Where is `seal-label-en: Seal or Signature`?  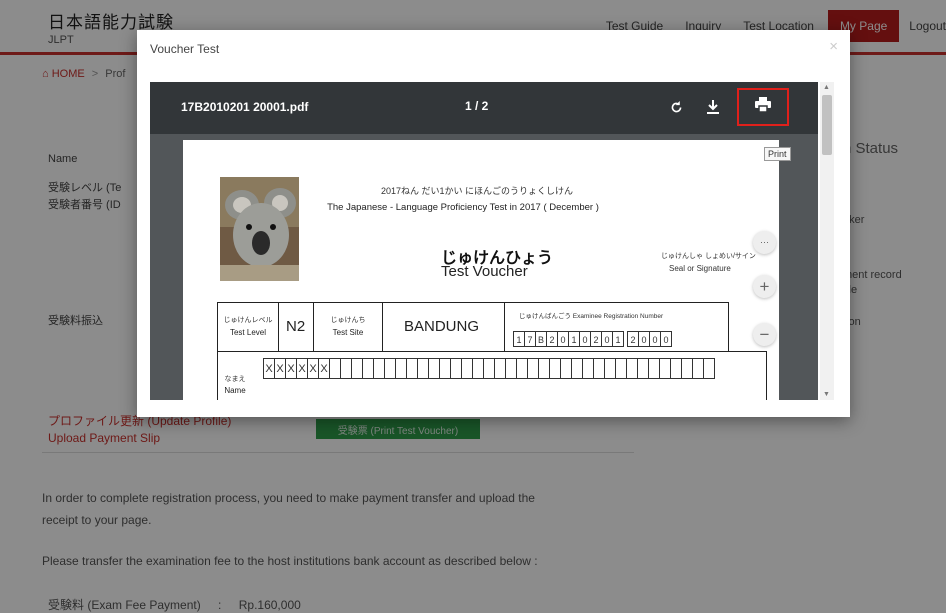
seal-label-en: Seal or Signature is located at coordinates (700, 268).